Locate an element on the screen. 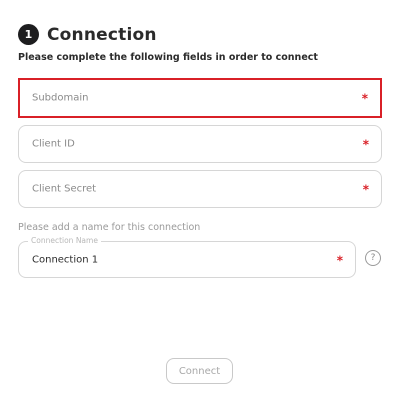 The image size is (402, 408). step-header: 1 Connection is located at coordinates (87, 34).